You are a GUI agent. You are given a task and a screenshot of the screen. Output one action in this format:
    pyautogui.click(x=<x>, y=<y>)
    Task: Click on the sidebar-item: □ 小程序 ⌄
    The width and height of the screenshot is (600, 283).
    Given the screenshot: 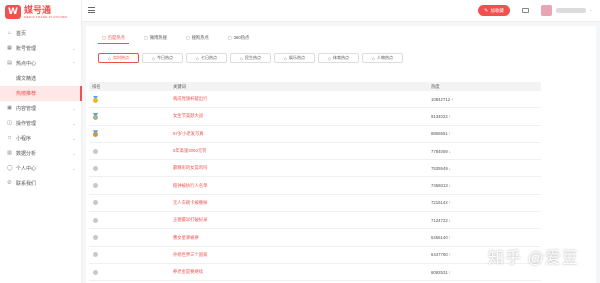 What is the action you would take?
    pyautogui.click(x=41, y=138)
    